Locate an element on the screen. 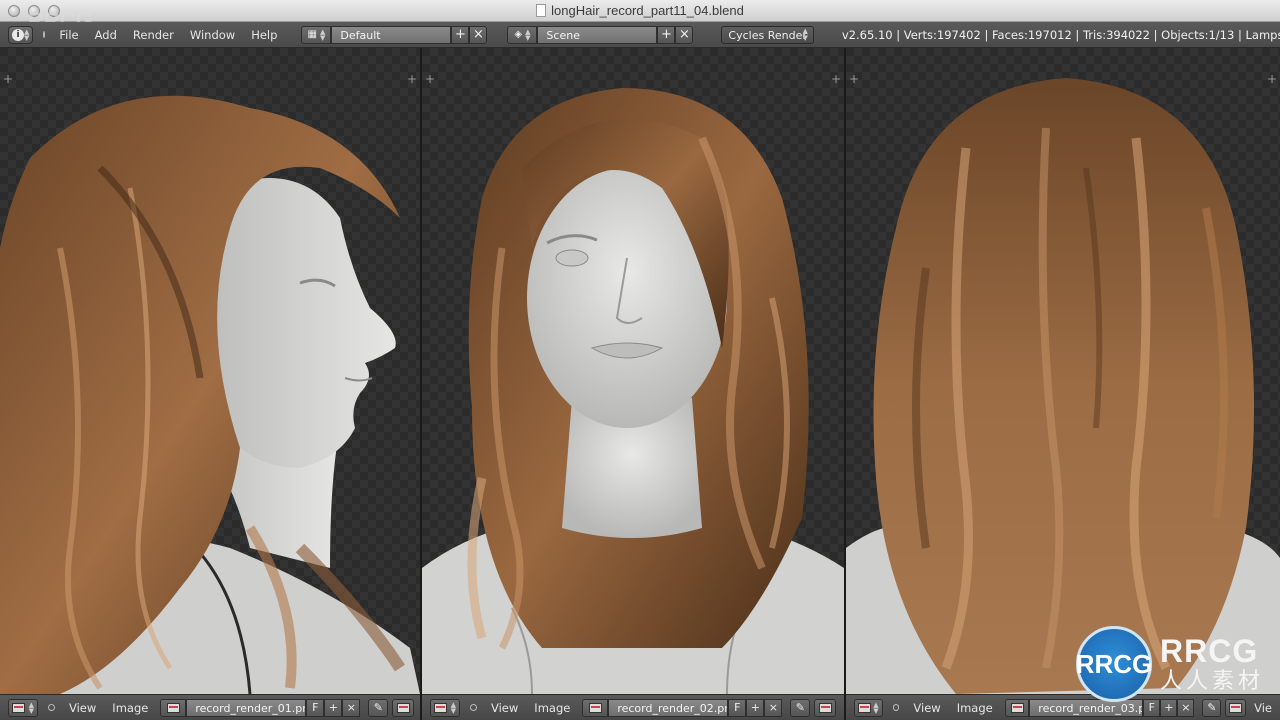  window-title-bar: RRCG longHair_record_part11_04.blend is located at coordinates (640, 16).